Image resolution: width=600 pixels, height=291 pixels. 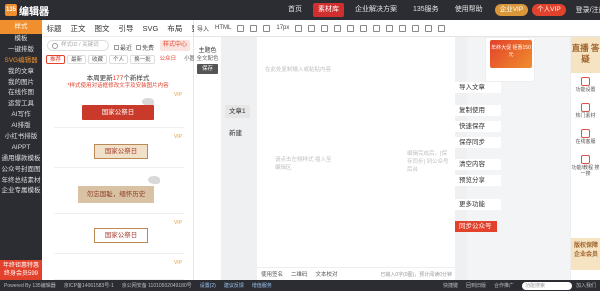 What do you see at coordinates (223, 28) in the screenshot?
I see `html-button: HTML` at bounding box center [223, 28].